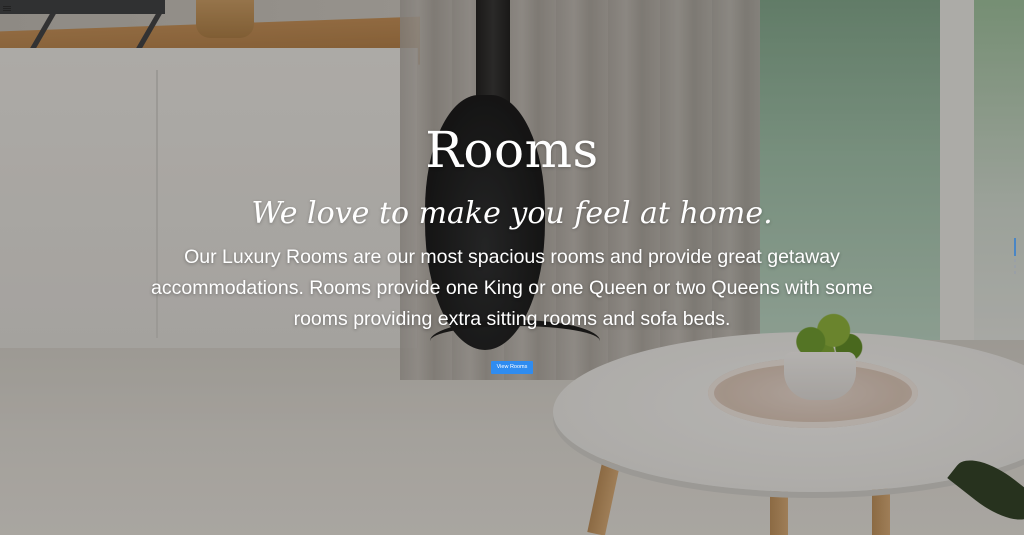 The image size is (1024, 535). I want to click on scroll-indicator-active, so click(1015, 247).